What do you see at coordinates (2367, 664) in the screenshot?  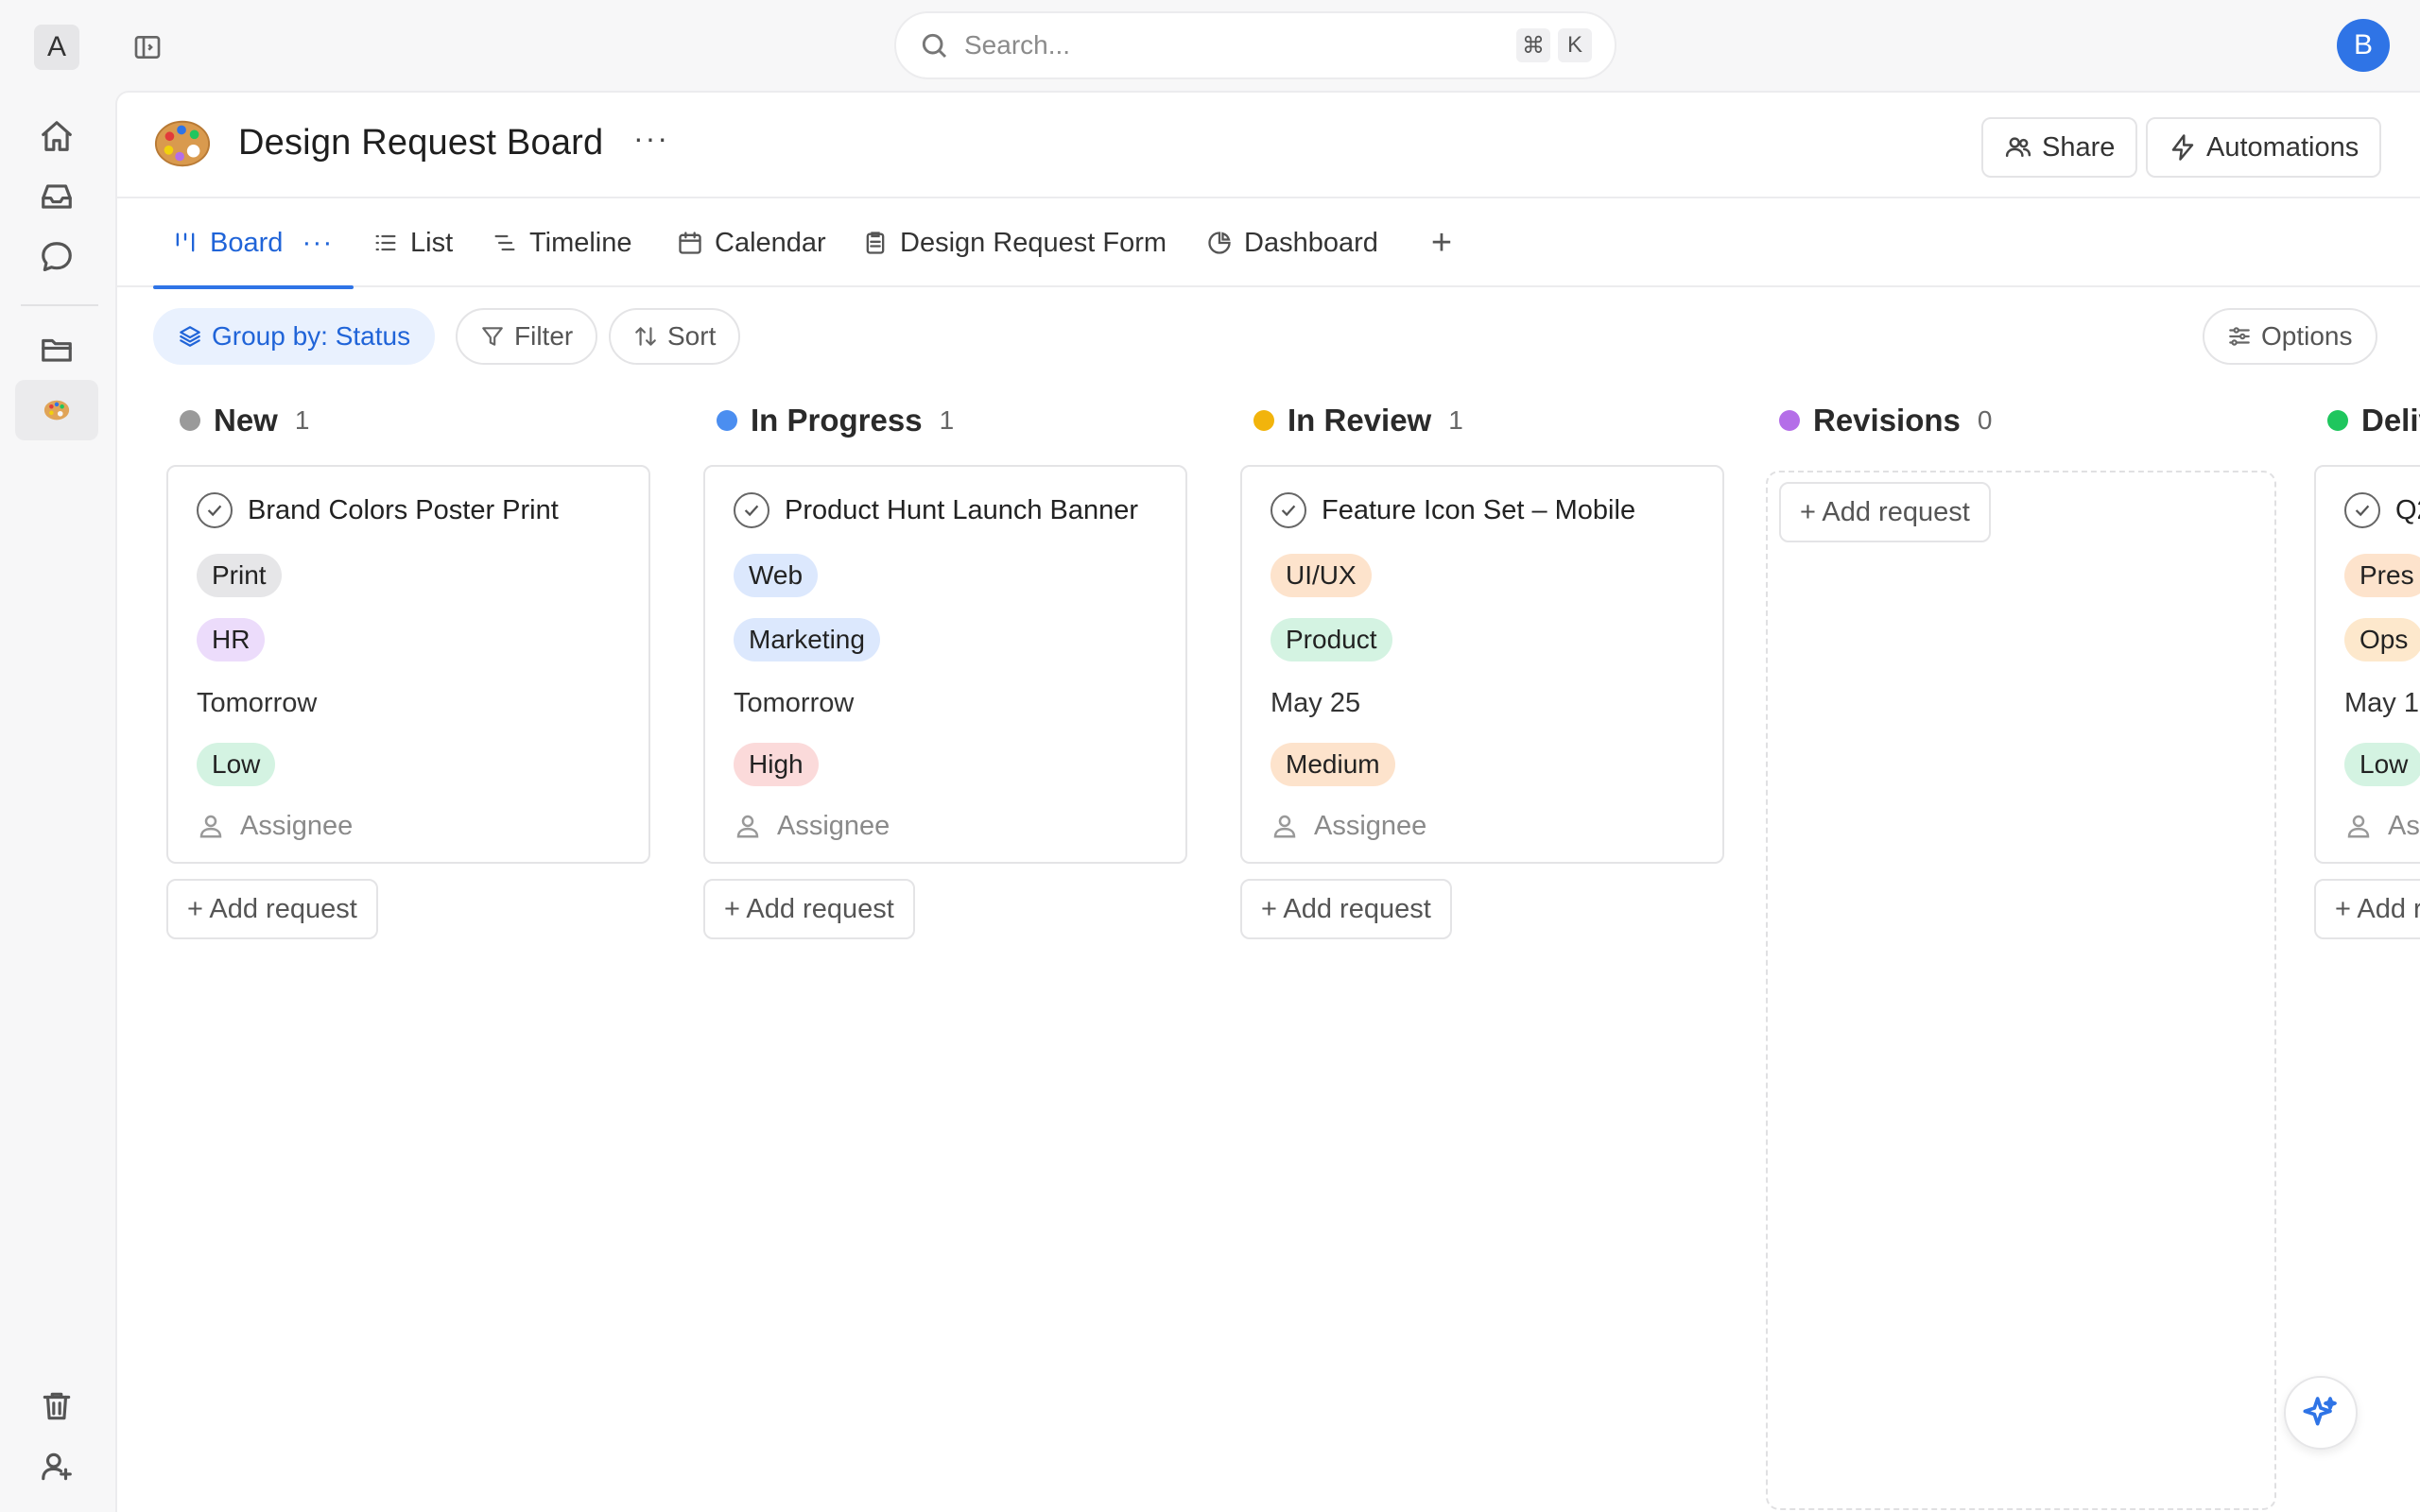 I see `request-card: Q2 Pres Ops May 1 Low As` at bounding box center [2367, 664].